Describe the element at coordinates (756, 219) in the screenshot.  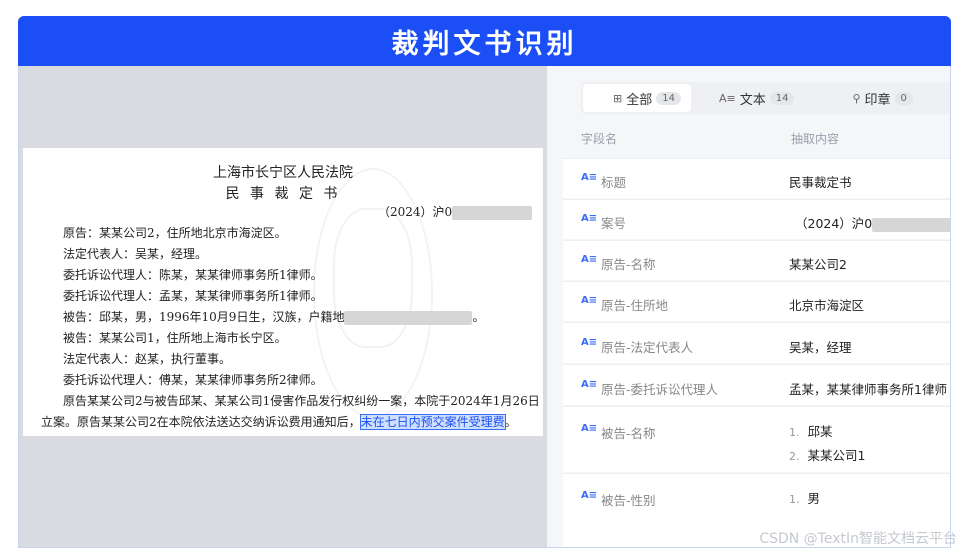
I see `table-row: A≡ 案号 （2024）沪0` at that location.